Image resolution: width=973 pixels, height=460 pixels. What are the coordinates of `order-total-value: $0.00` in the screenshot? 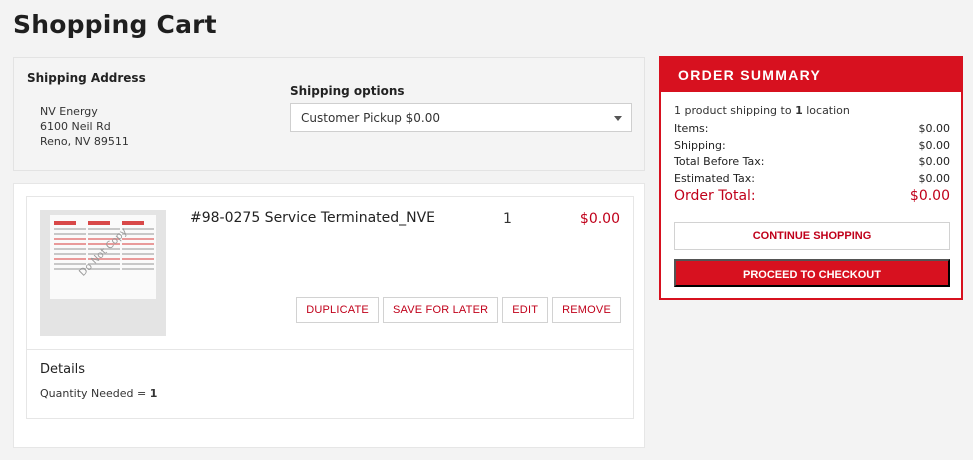 It's located at (929, 196).